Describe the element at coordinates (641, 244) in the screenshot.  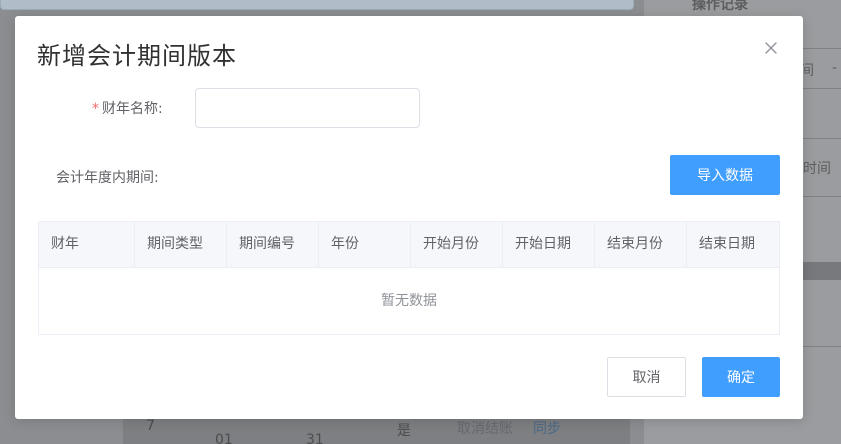
I see `column-header: 结束月份` at that location.